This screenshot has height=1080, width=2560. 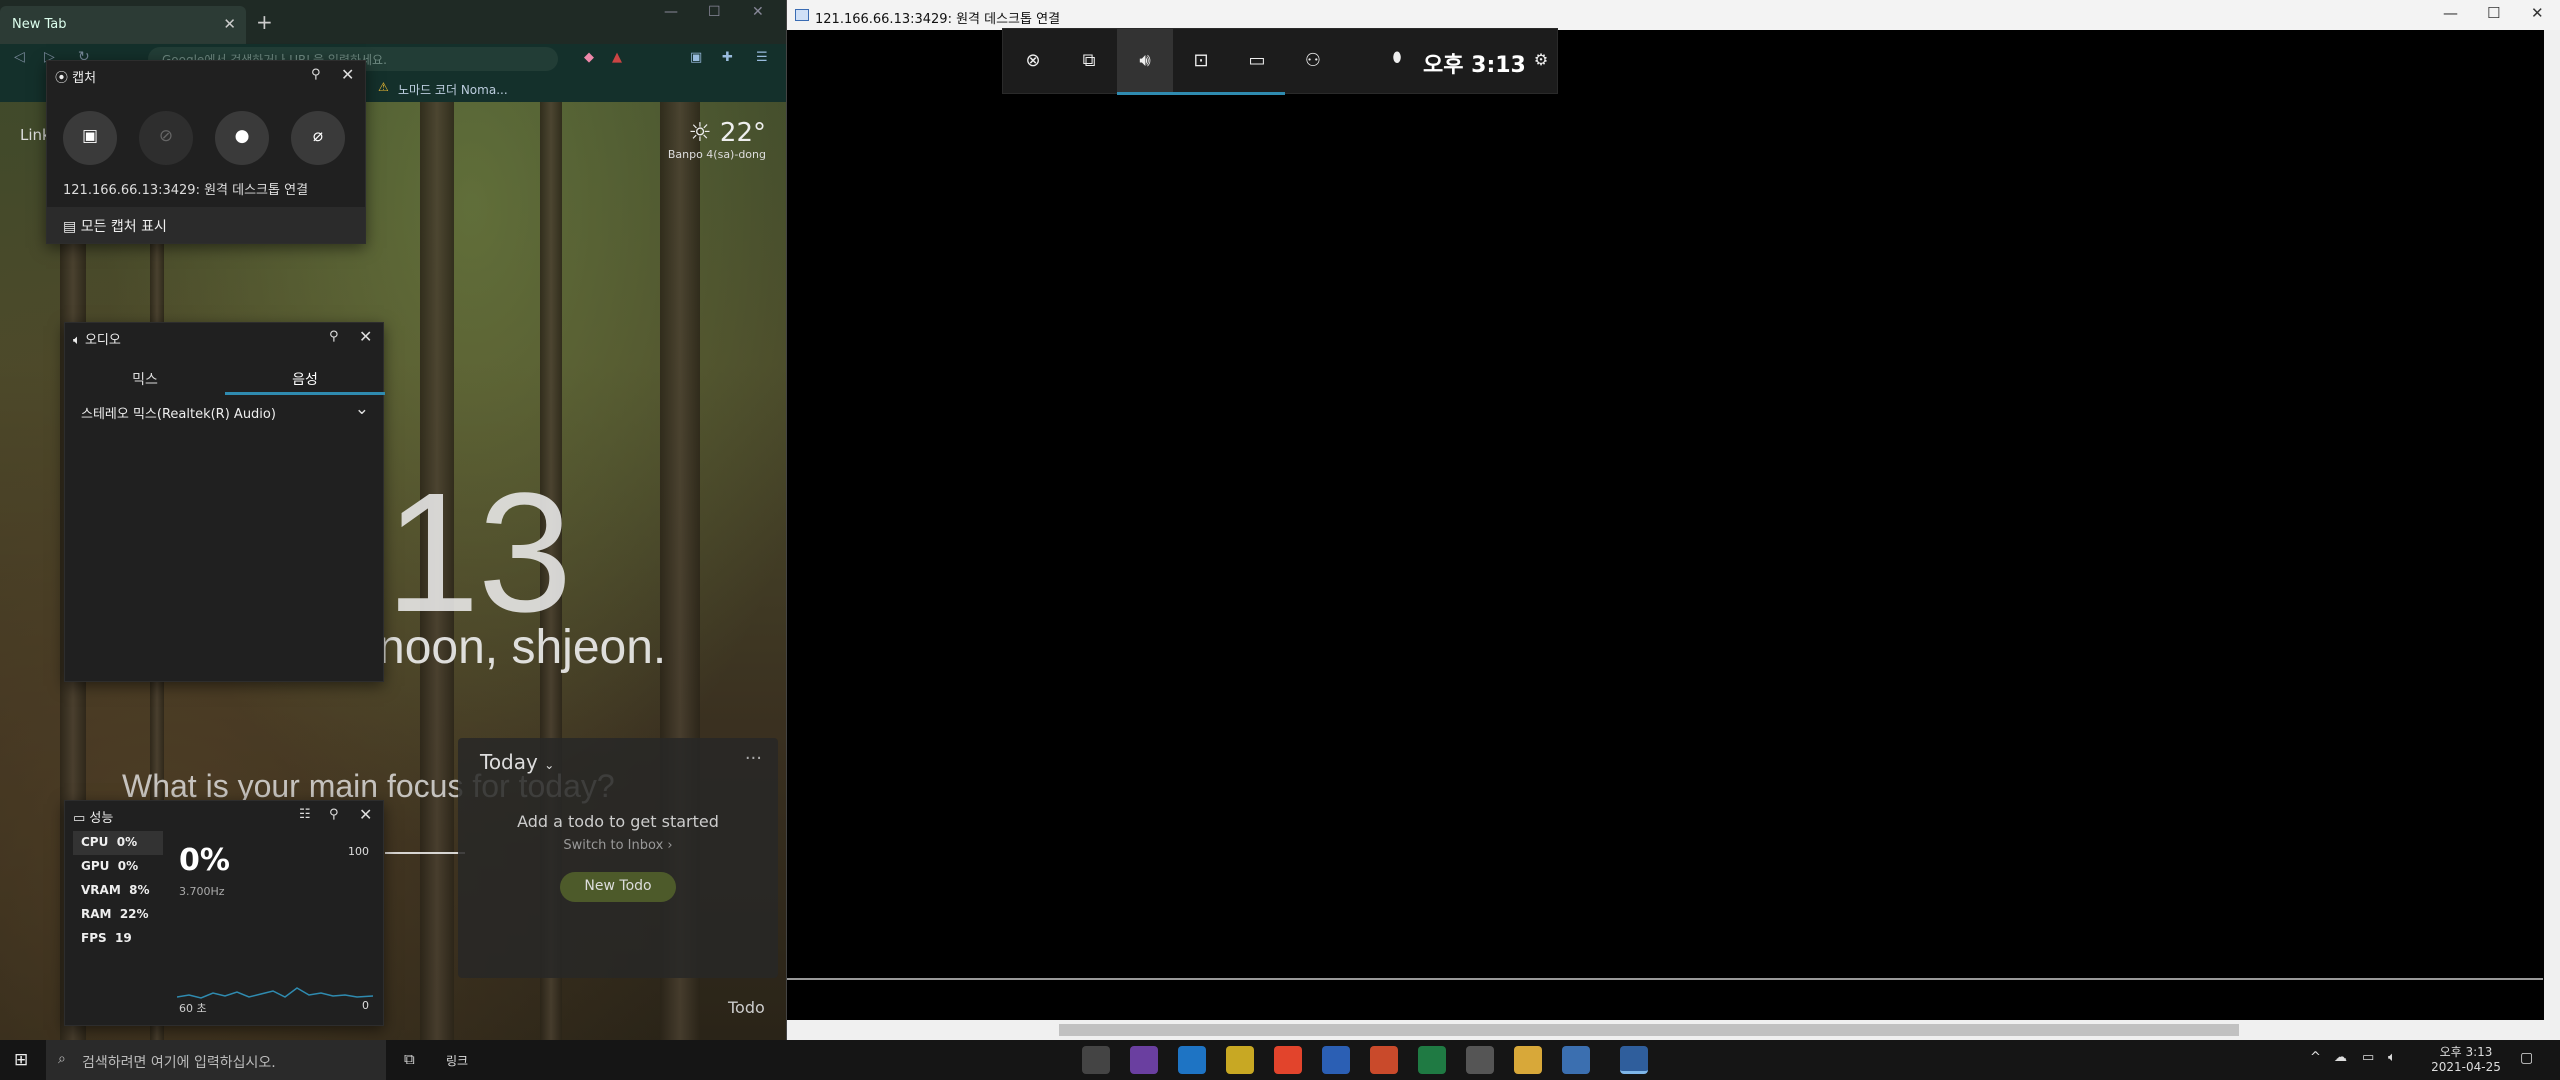 I want to click on taskbar-search: ⌕ 검색하려면 여기에 입력하십시오., so click(x=216, y=1060).